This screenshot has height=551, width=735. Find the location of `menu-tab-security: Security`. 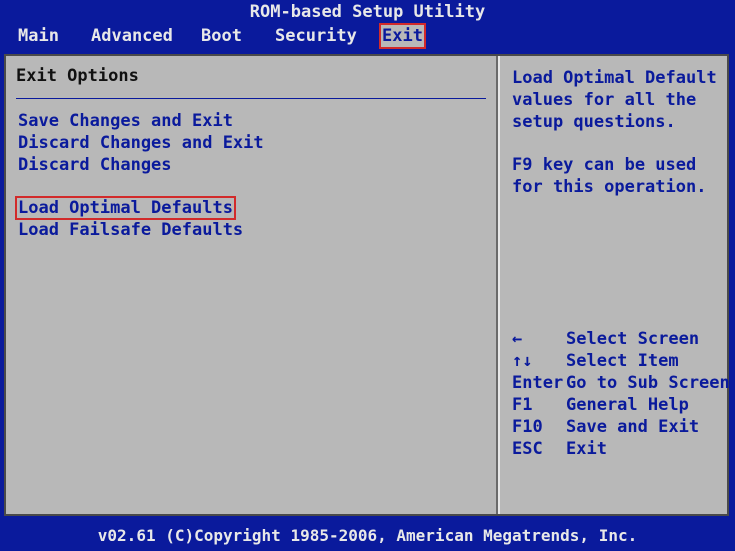

menu-tab-security: Security is located at coordinates (316, 36).